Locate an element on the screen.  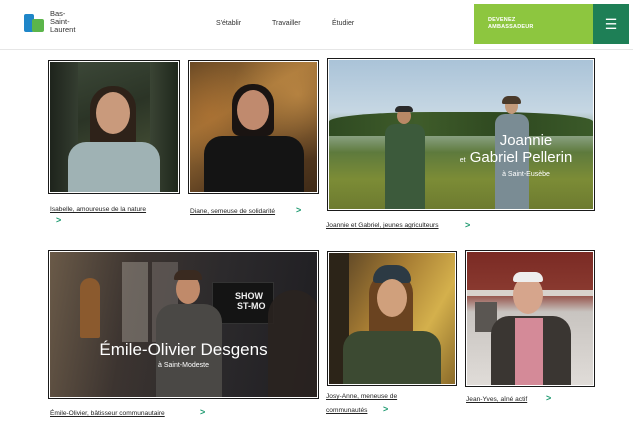
logo-text: Bas- Saint- Laurent is located at coordinates (63, 21).